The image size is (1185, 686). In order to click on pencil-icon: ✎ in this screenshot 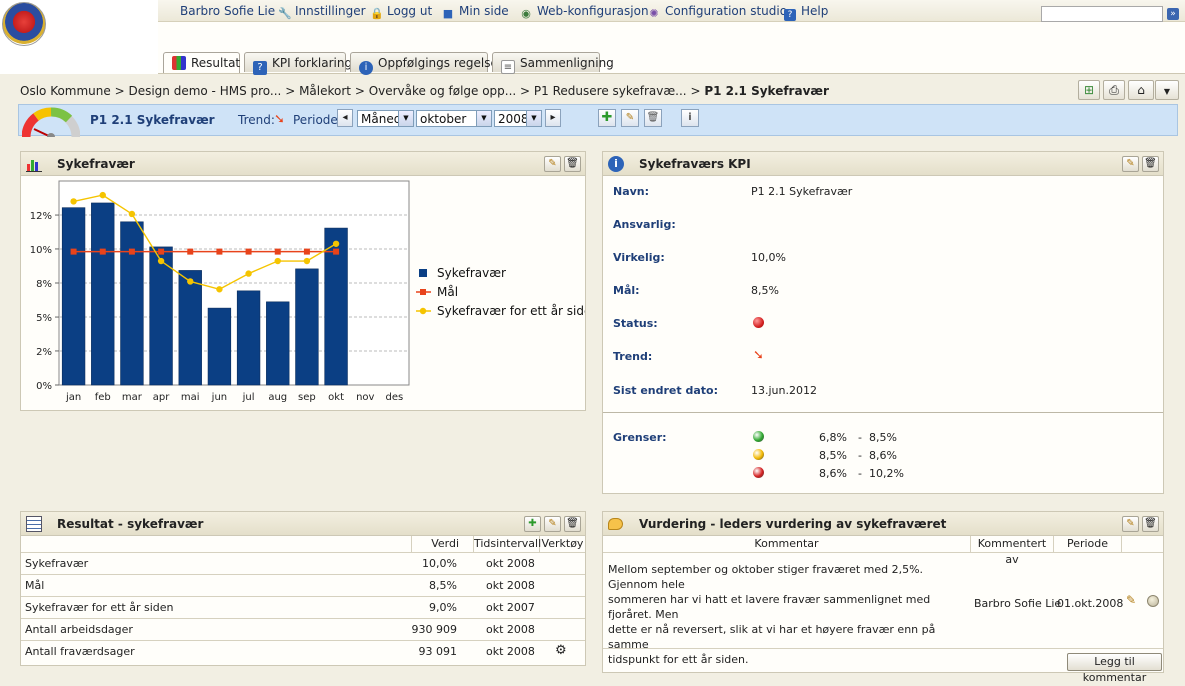, I will do `click(1130, 163)`.